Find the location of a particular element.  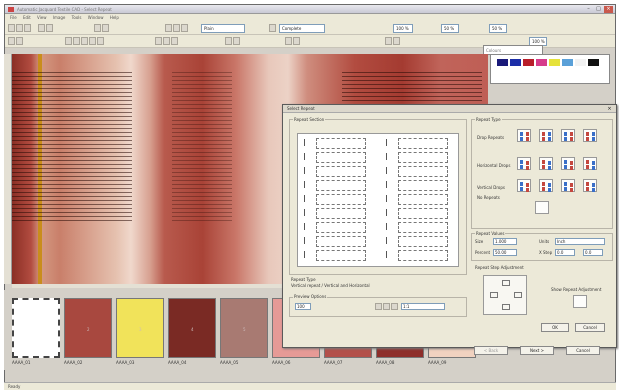

flip-icon is located at coordinates (236, 41).